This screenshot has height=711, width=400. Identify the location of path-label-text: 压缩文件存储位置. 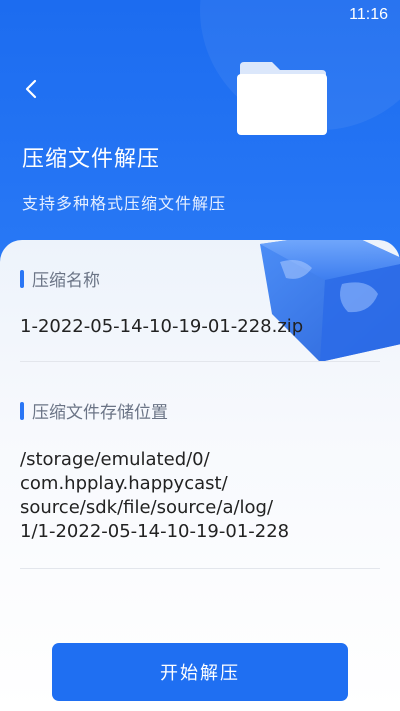
(100, 413).